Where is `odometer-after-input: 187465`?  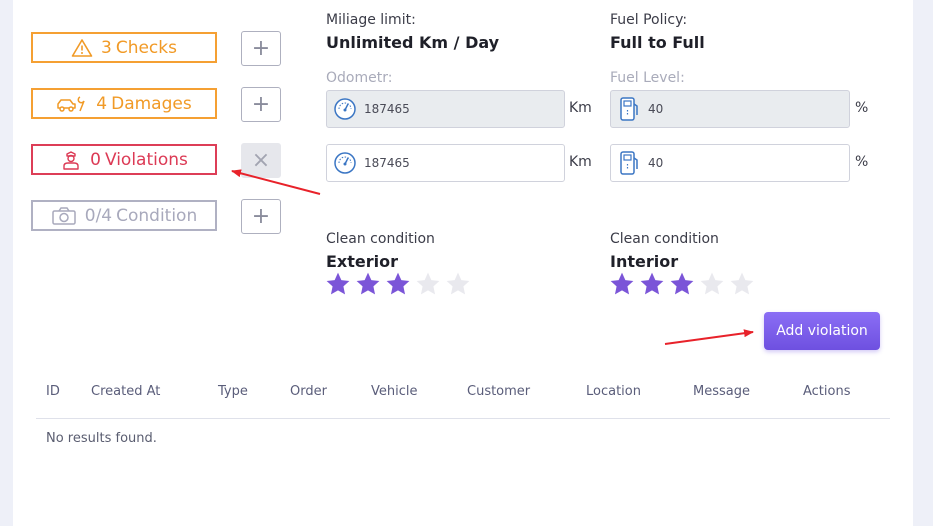 odometer-after-input: 187465 is located at coordinates (445, 163).